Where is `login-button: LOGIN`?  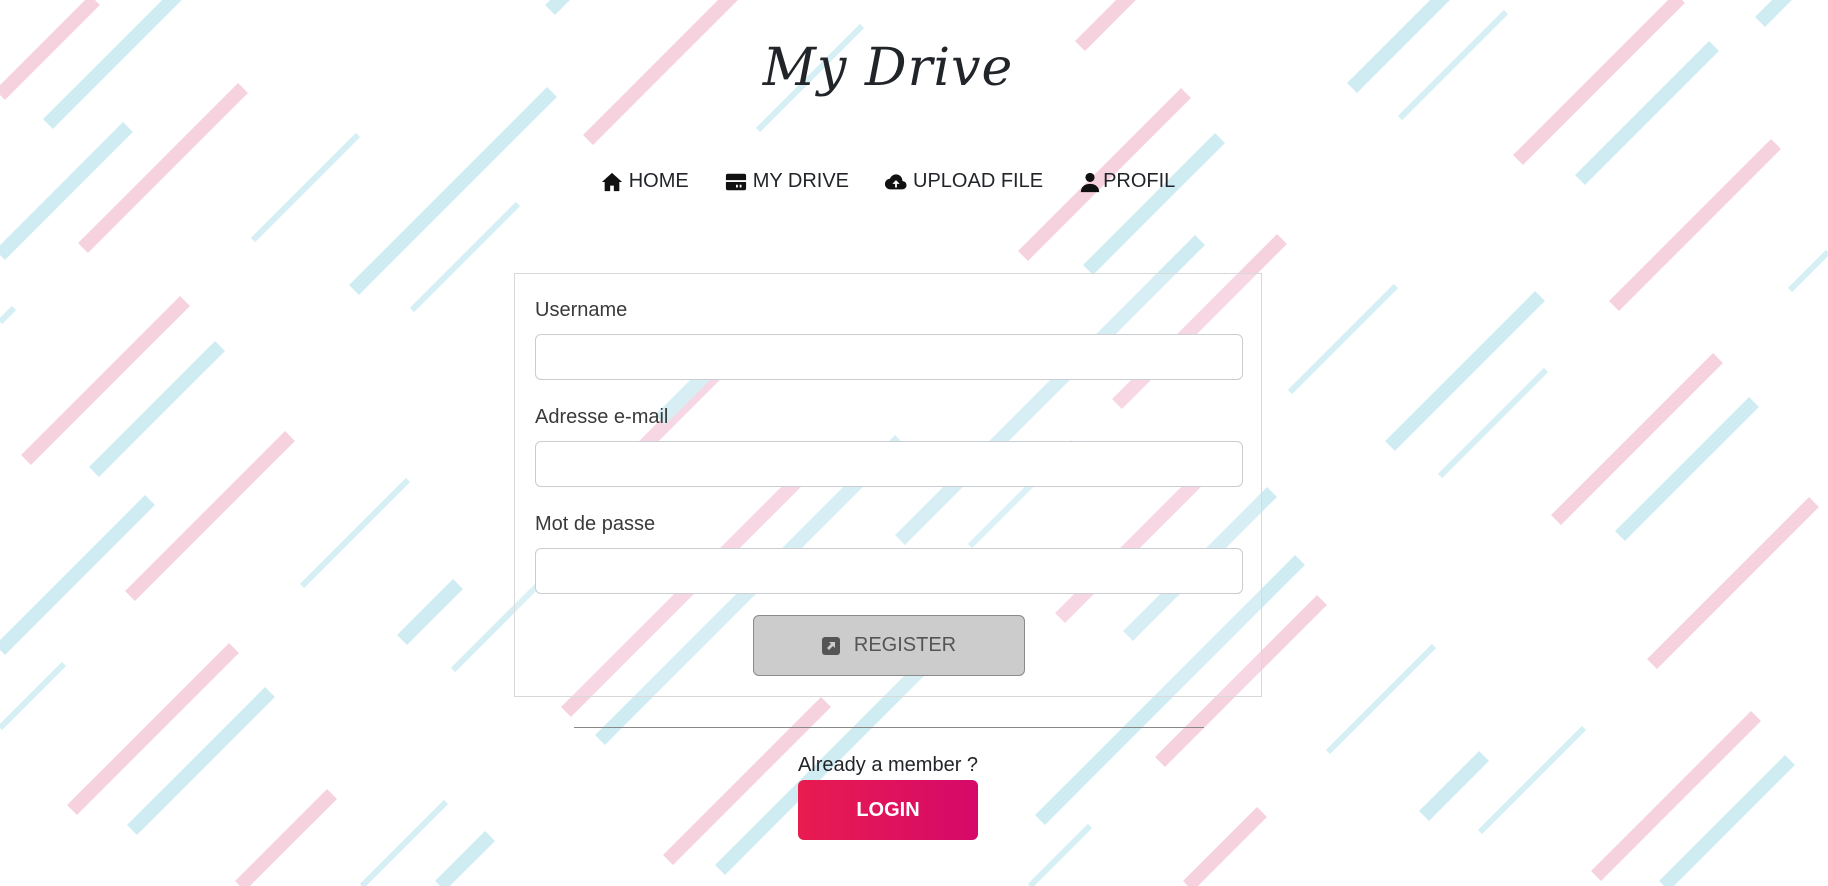 login-button: LOGIN is located at coordinates (888, 810).